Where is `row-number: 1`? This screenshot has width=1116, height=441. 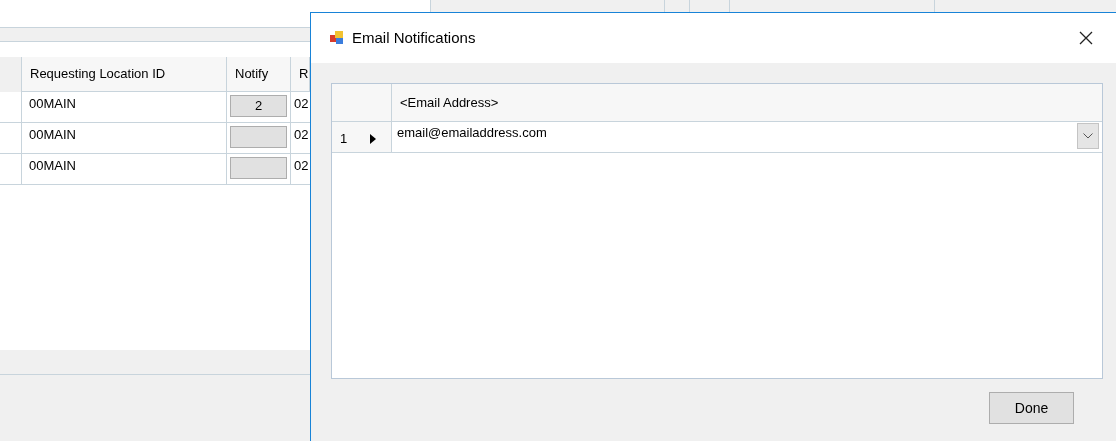
row-number: 1 is located at coordinates (344, 139).